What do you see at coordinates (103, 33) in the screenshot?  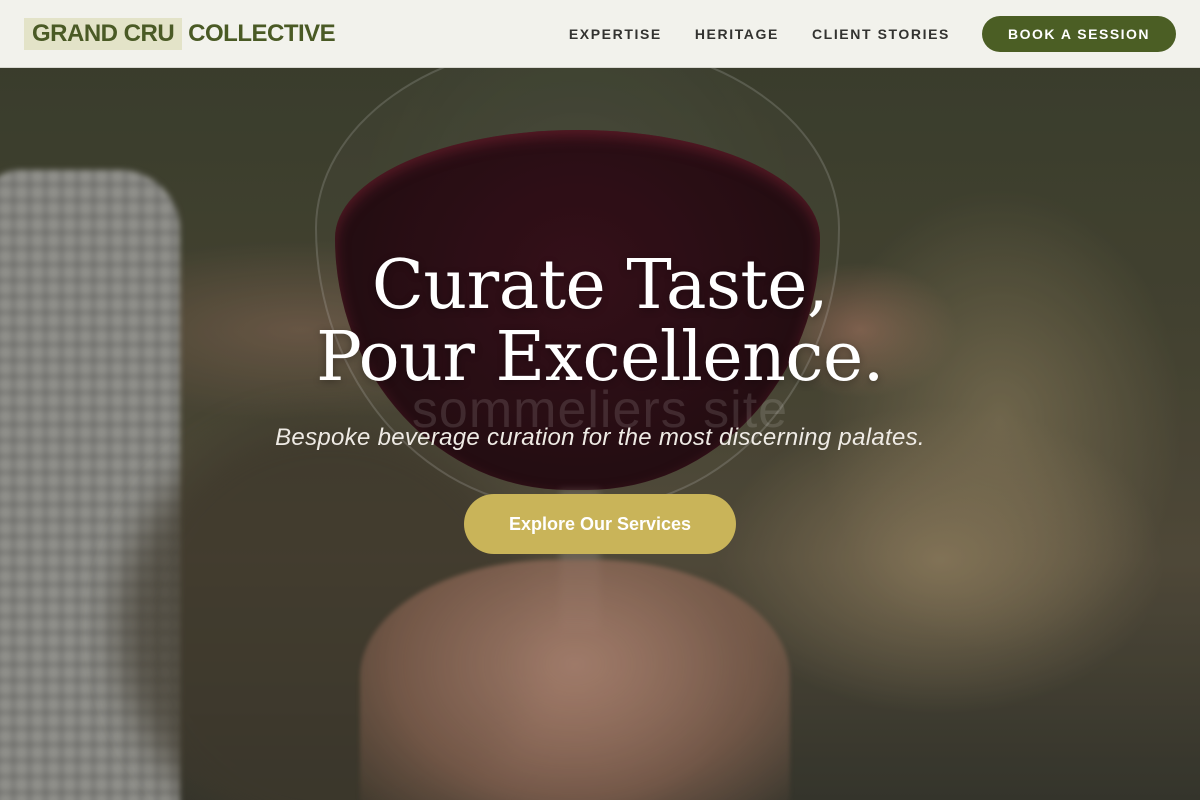 I see `logo-text-primary: GRAND CRU` at bounding box center [103, 33].